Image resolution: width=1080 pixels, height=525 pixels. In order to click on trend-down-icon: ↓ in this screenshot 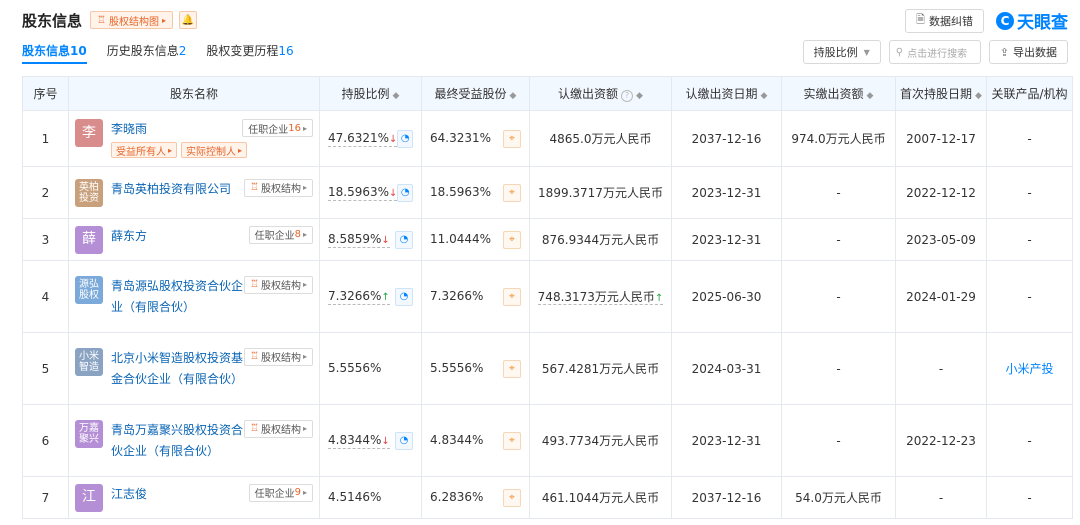, I will do `click(393, 193)`.